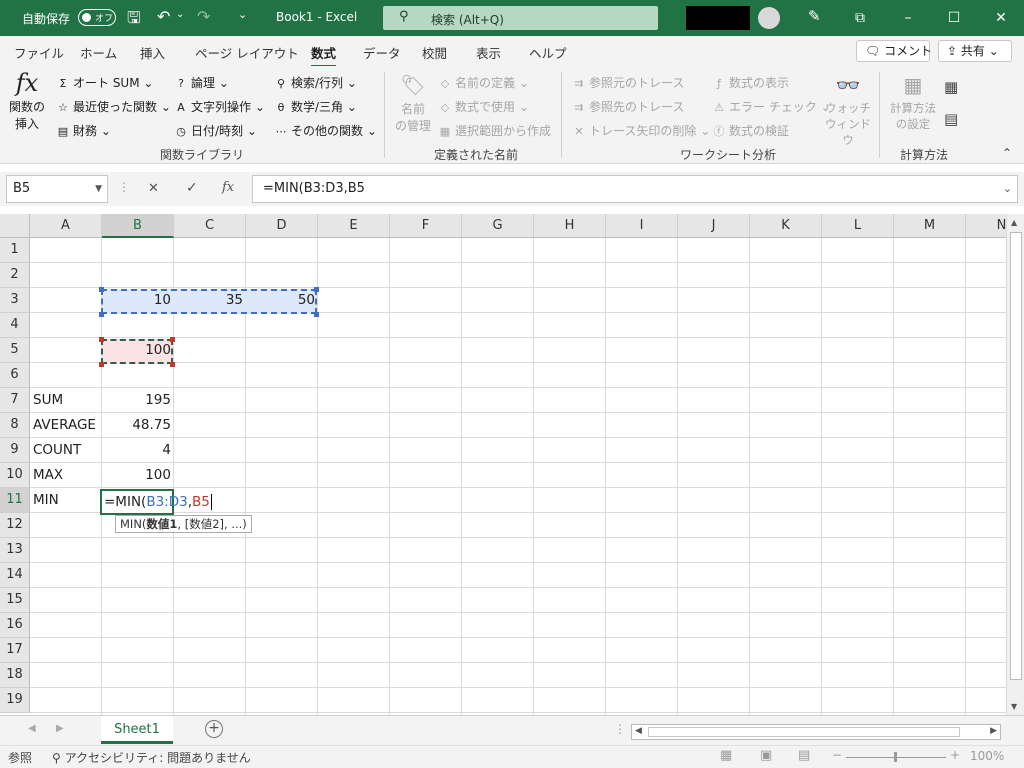  Describe the element at coordinates (214, 729) in the screenshot. I see `add-sheet-icon: +` at that location.